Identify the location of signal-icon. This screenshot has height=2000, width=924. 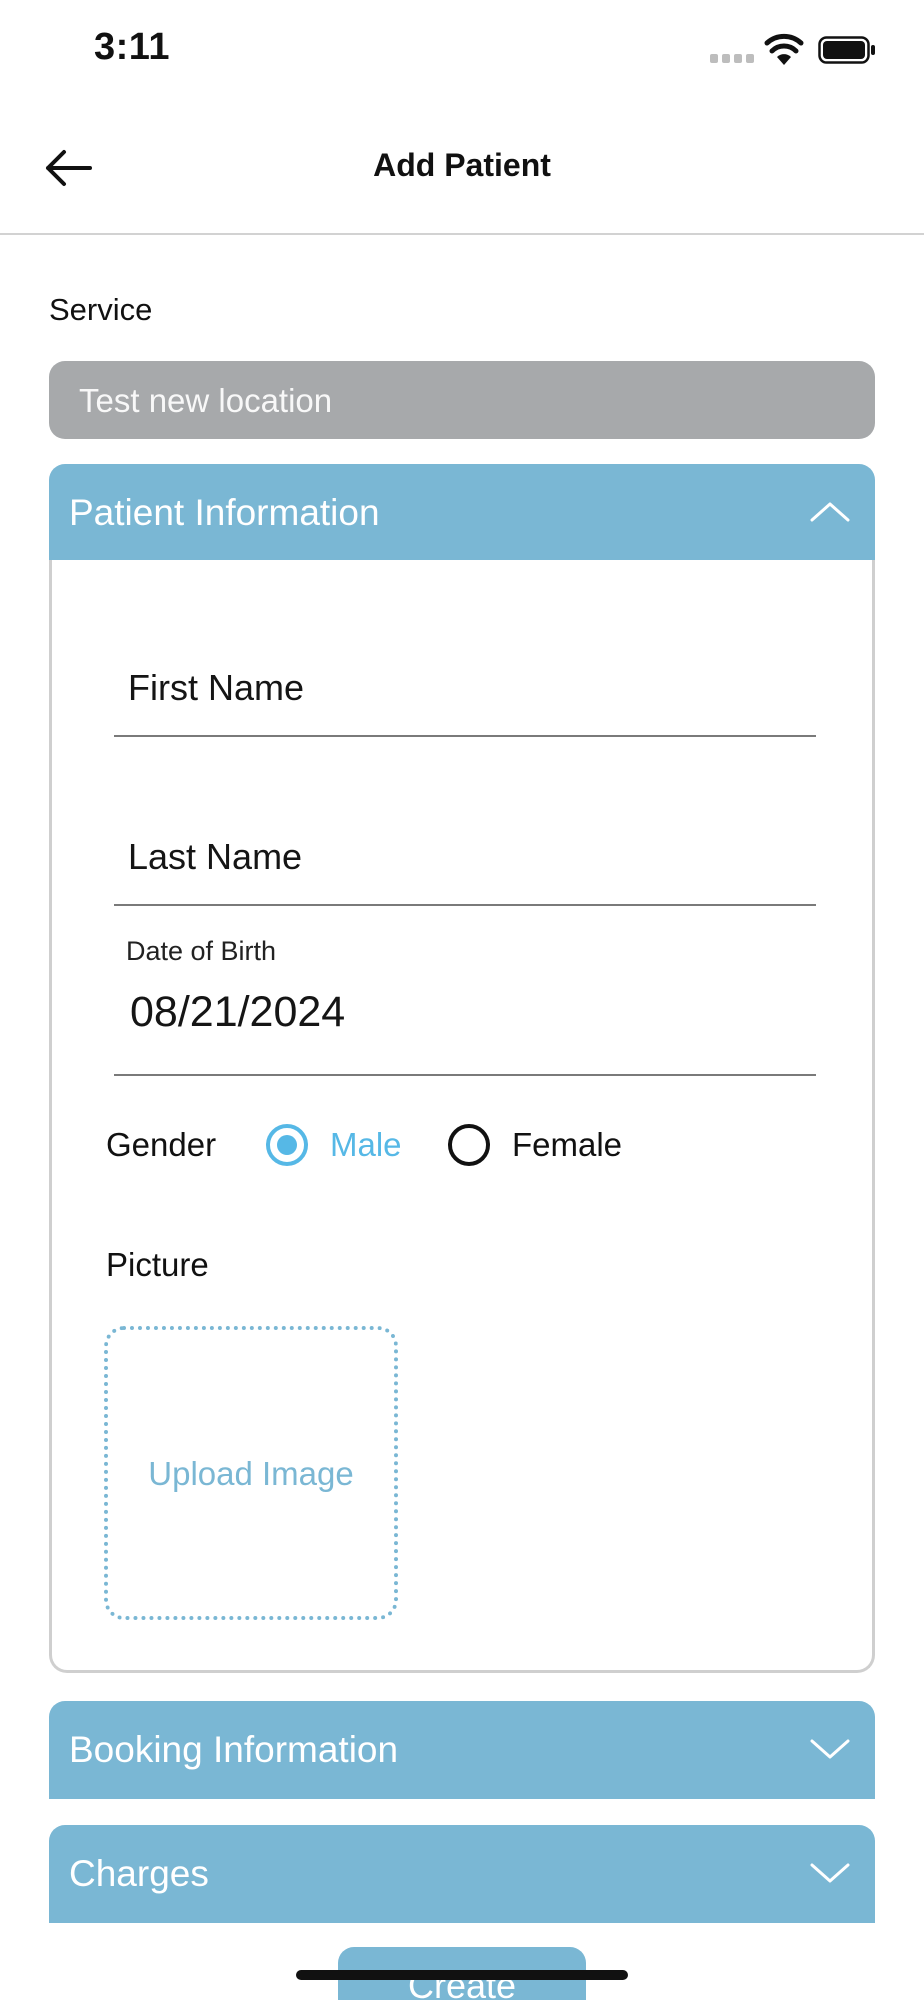
(732, 59).